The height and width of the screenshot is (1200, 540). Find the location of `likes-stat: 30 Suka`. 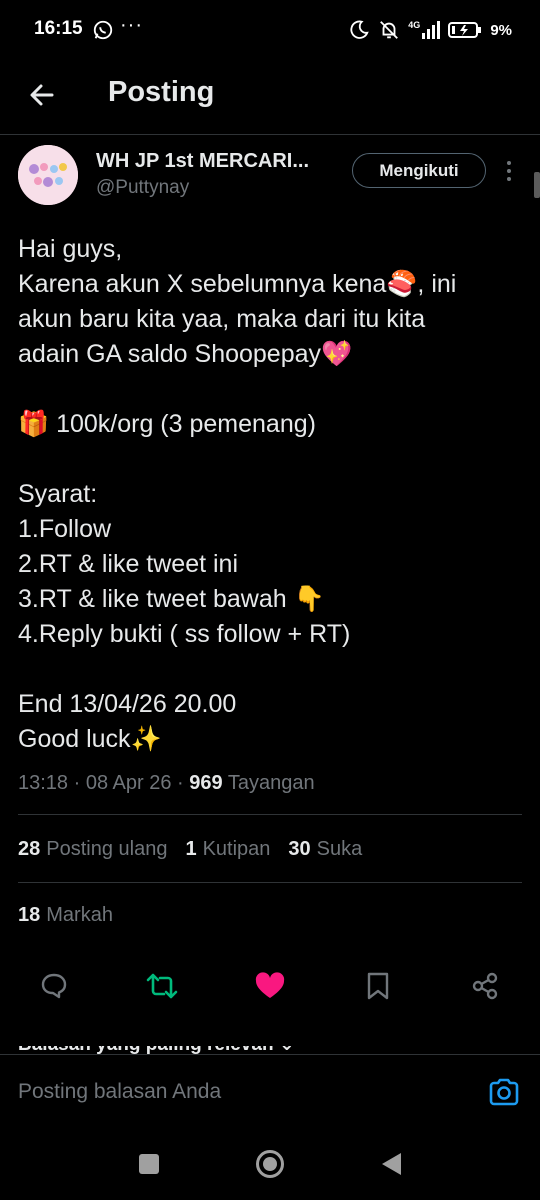

likes-stat: 30 Suka is located at coordinates (325, 849).